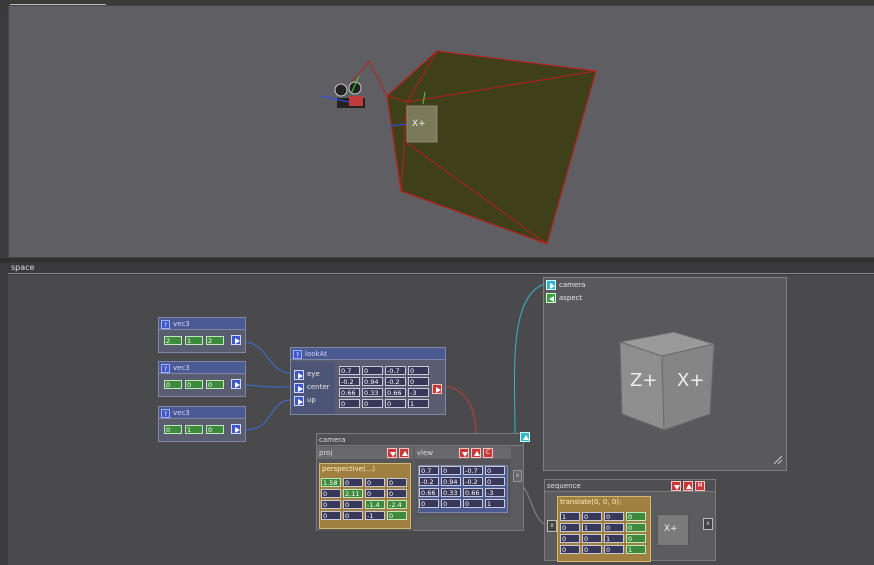 This screenshot has width=874, height=565. I want to click on vec3-node-a: ? vec3 2 1 2, so click(202, 335).